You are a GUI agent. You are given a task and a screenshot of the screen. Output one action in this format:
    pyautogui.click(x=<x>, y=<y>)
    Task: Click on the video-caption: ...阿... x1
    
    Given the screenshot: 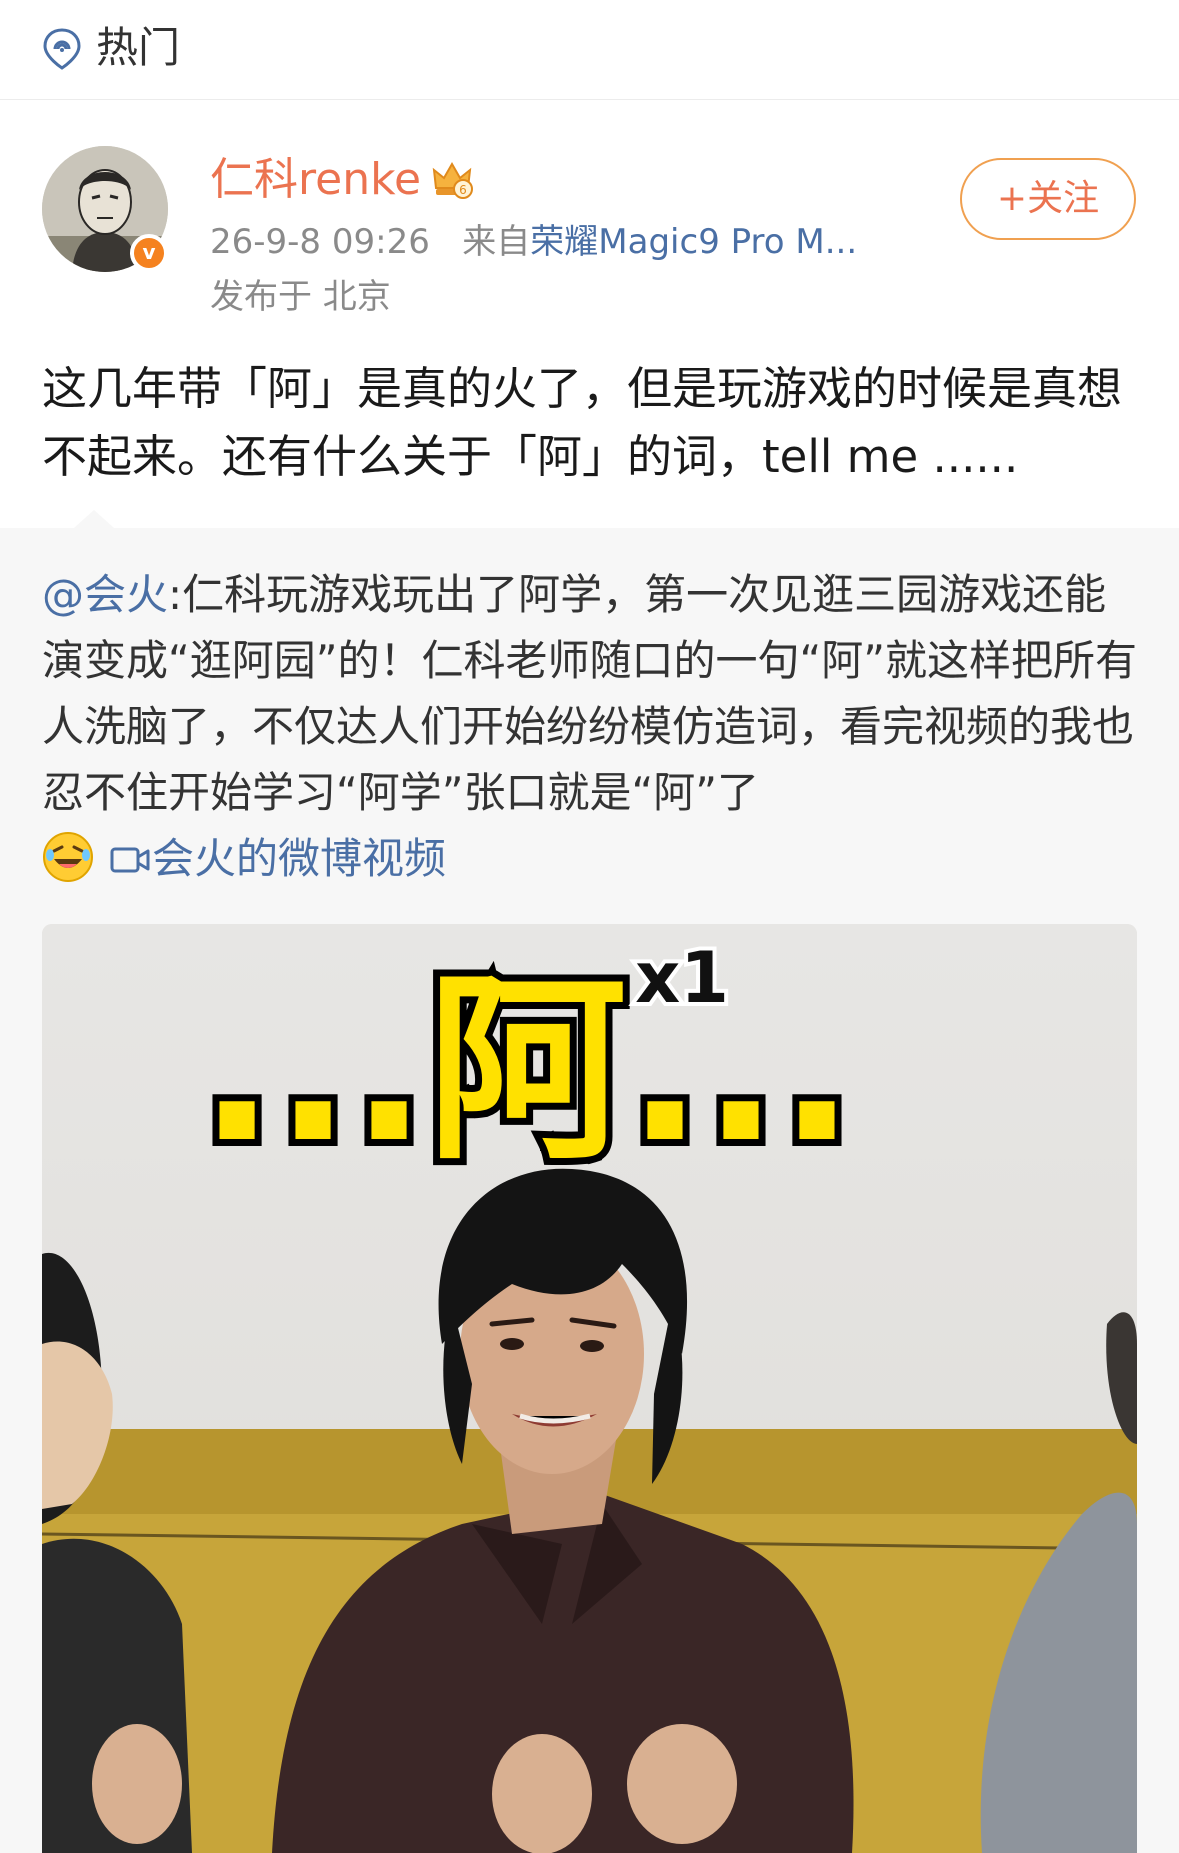 What is the action you would take?
    pyautogui.click(x=527, y=1063)
    